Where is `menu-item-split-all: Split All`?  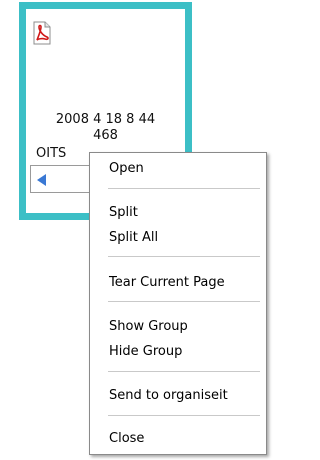
menu-item-split-all: Split All is located at coordinates (133, 238).